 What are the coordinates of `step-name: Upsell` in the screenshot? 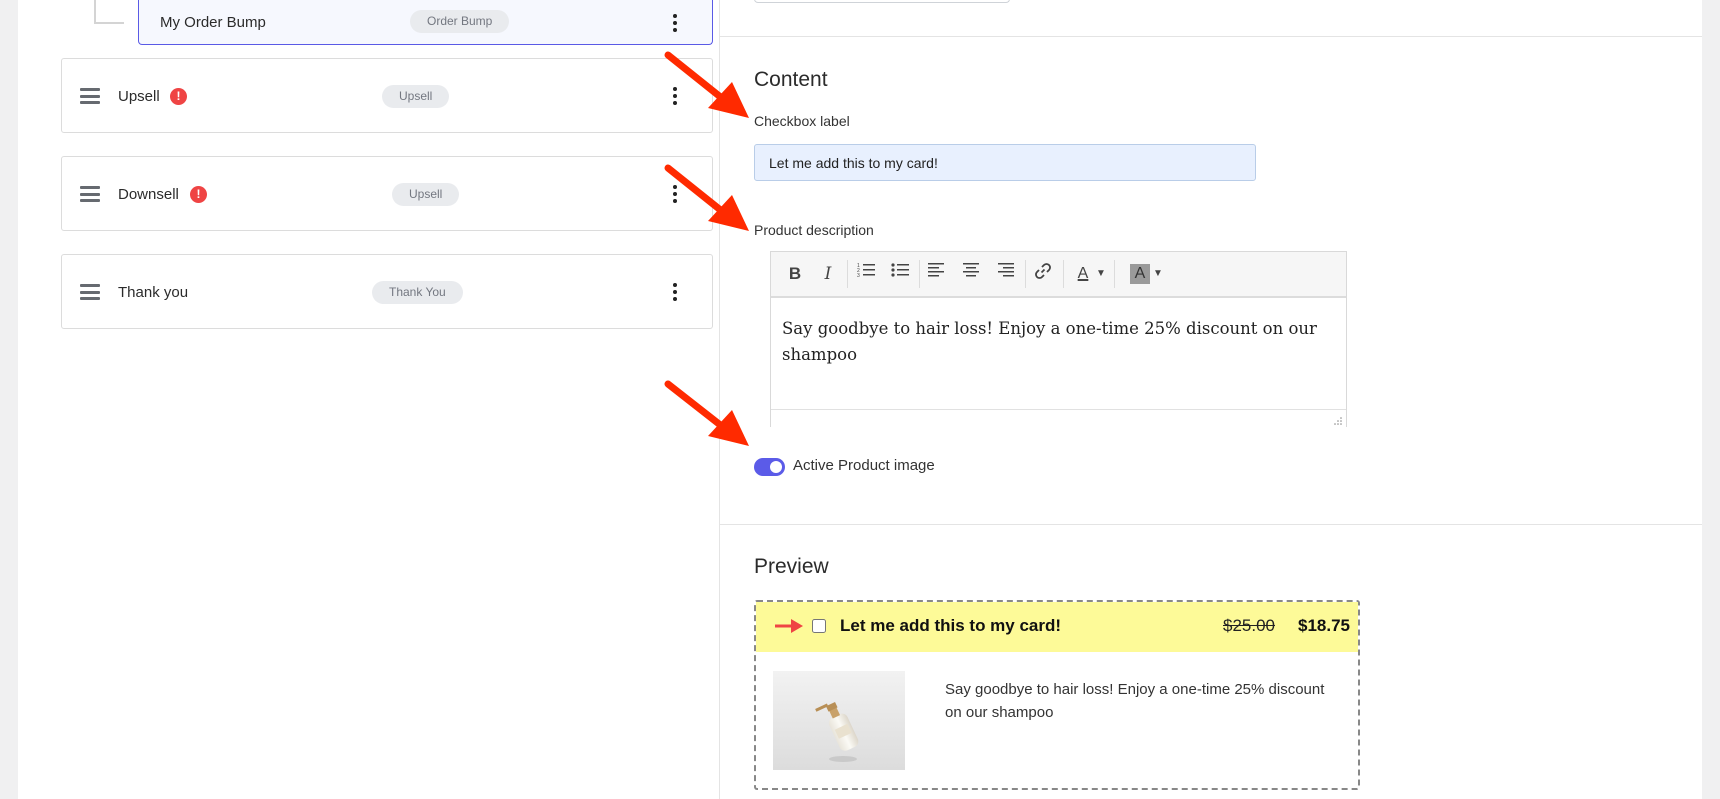 It's located at (139, 96).